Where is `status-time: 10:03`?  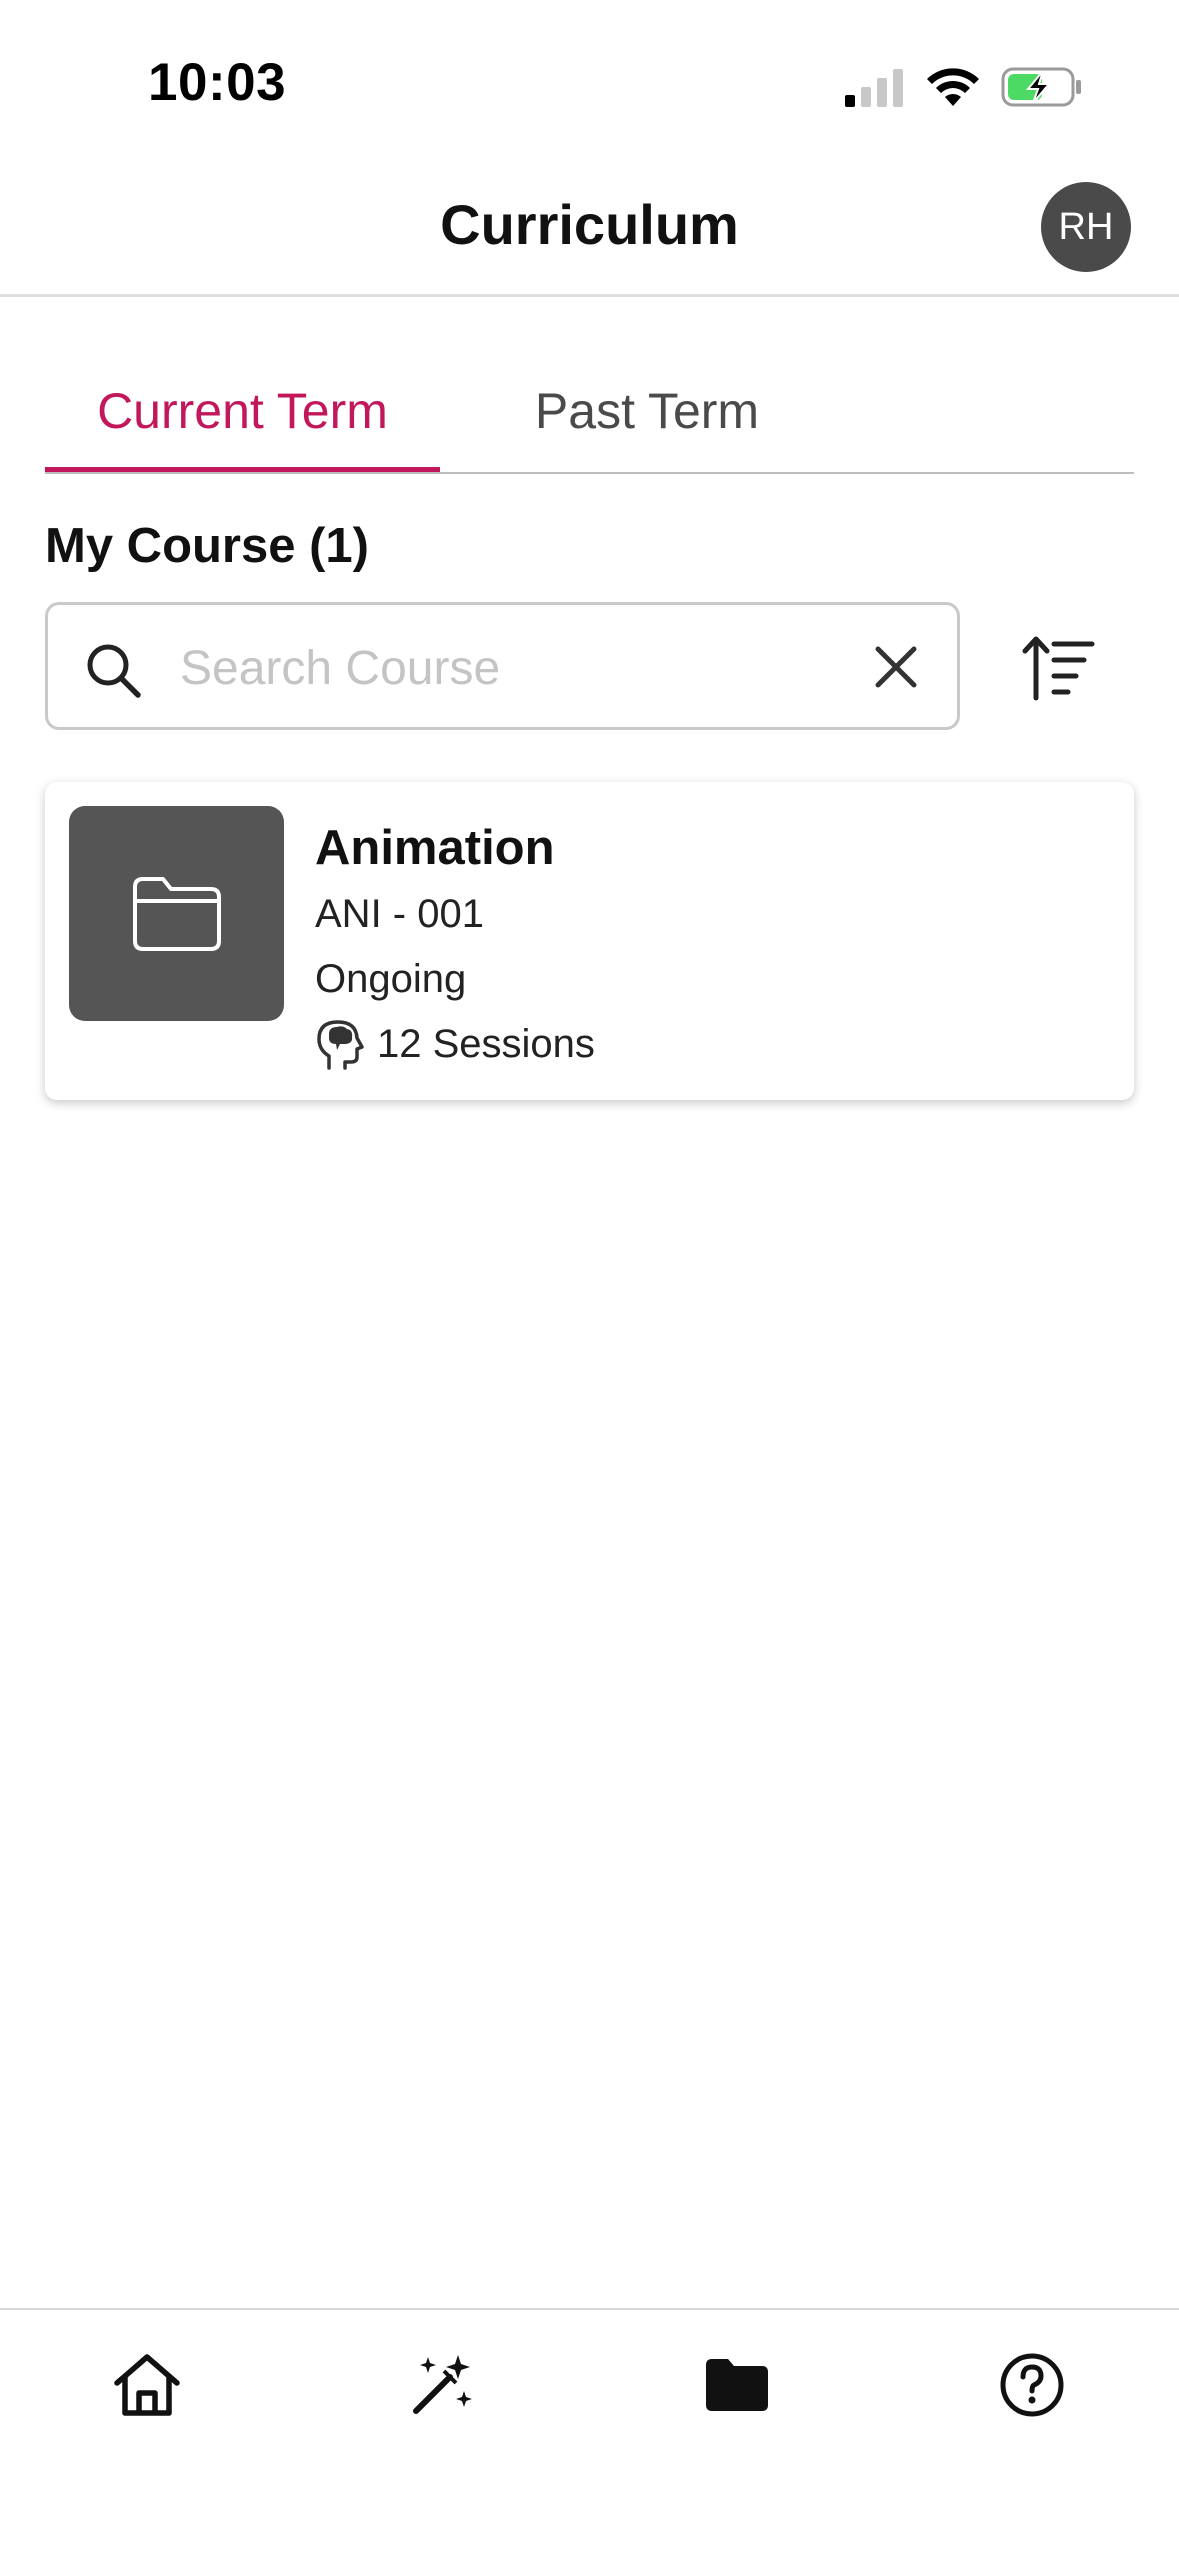 status-time: 10:03 is located at coordinates (217, 82).